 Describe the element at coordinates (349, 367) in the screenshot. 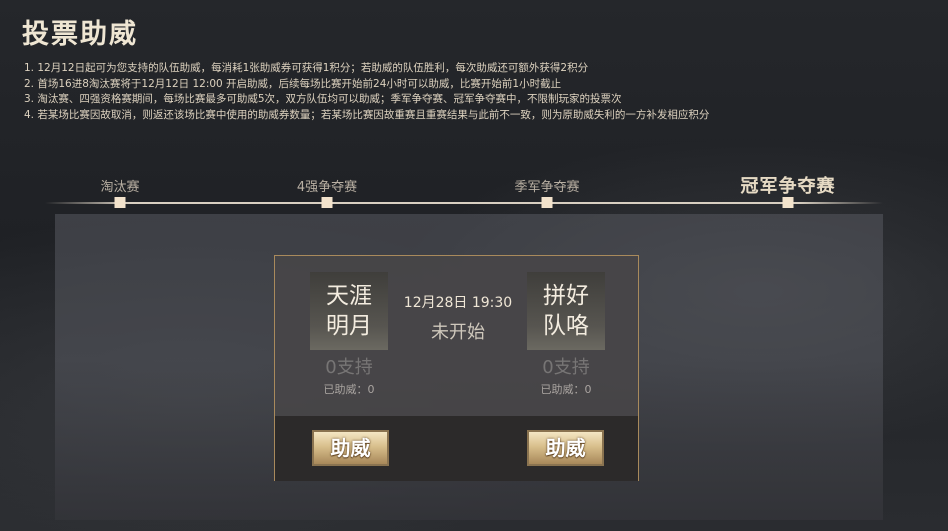

I see `team-left-support: 0支持` at that location.